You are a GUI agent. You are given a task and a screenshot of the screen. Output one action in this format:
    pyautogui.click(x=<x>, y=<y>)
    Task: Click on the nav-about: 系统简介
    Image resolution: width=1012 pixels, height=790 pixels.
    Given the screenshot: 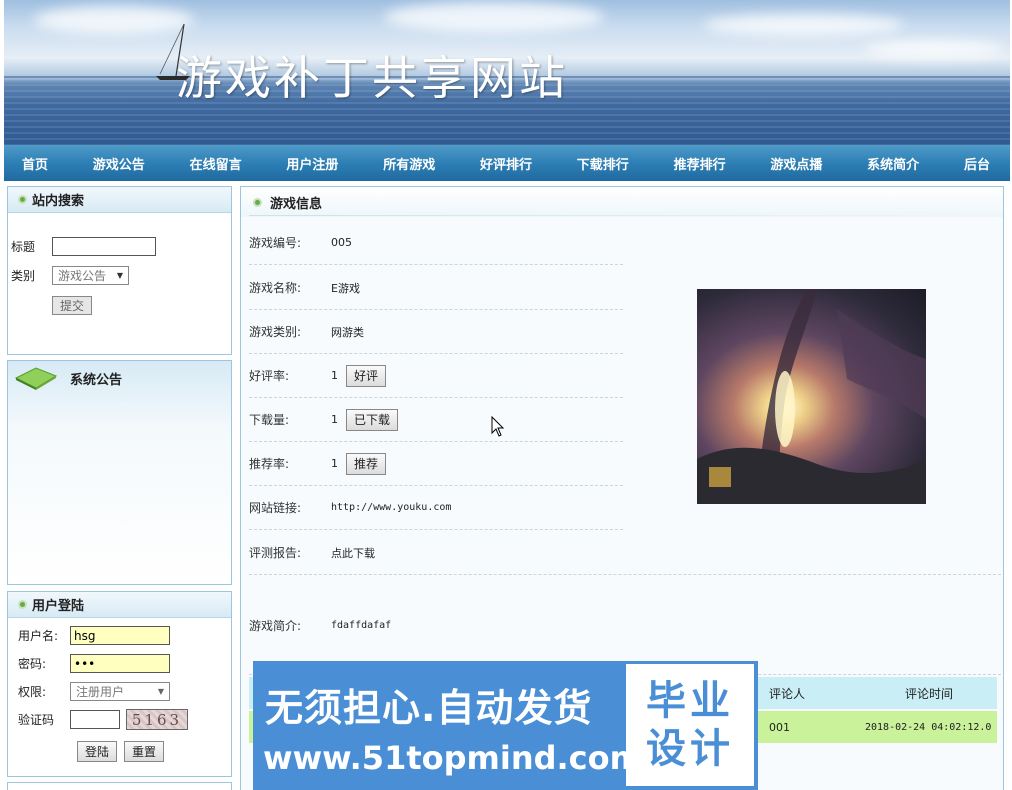 What is the action you would take?
    pyautogui.click(x=893, y=163)
    